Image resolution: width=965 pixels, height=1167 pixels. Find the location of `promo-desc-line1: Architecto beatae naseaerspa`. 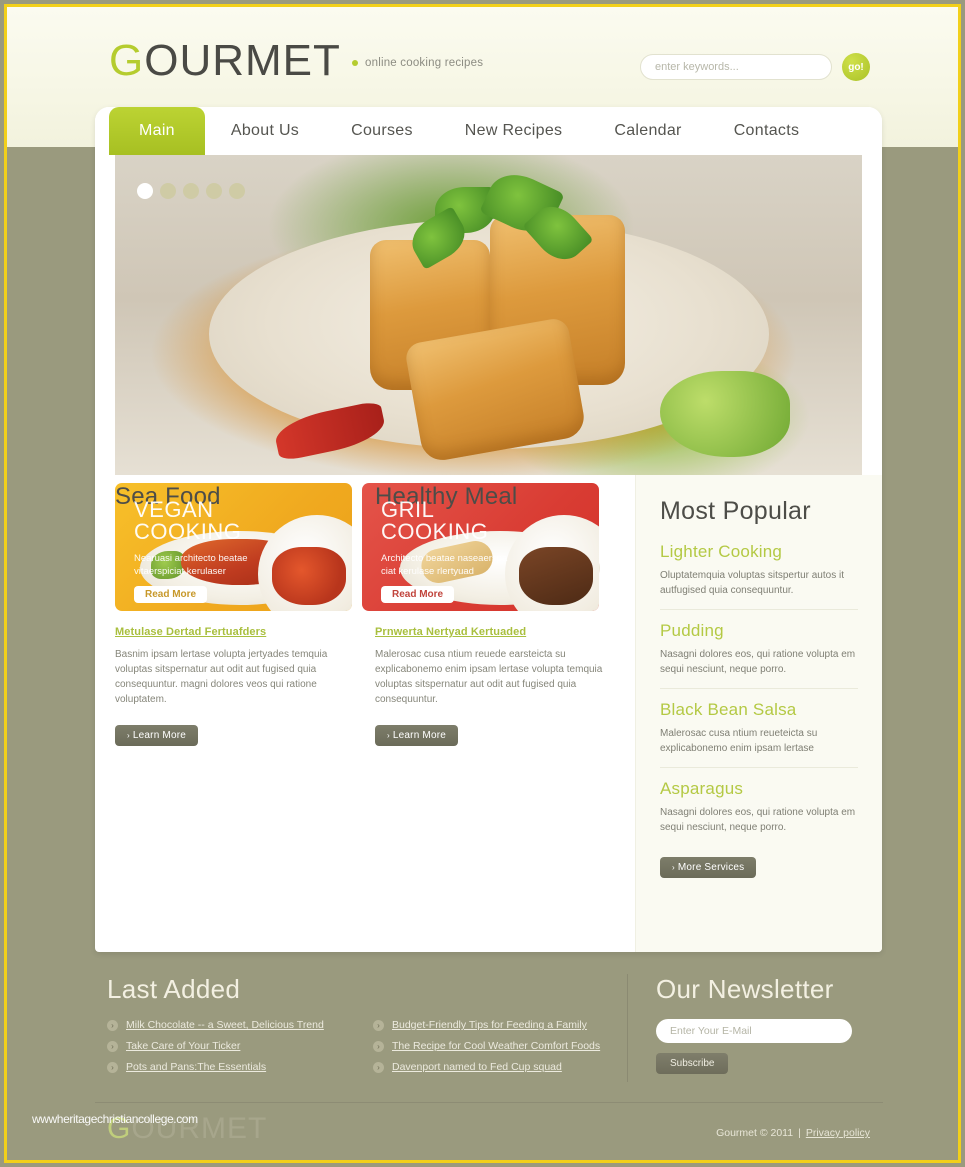

promo-desc-line1: Architecto beatae naseaerspa is located at coordinates (444, 558).